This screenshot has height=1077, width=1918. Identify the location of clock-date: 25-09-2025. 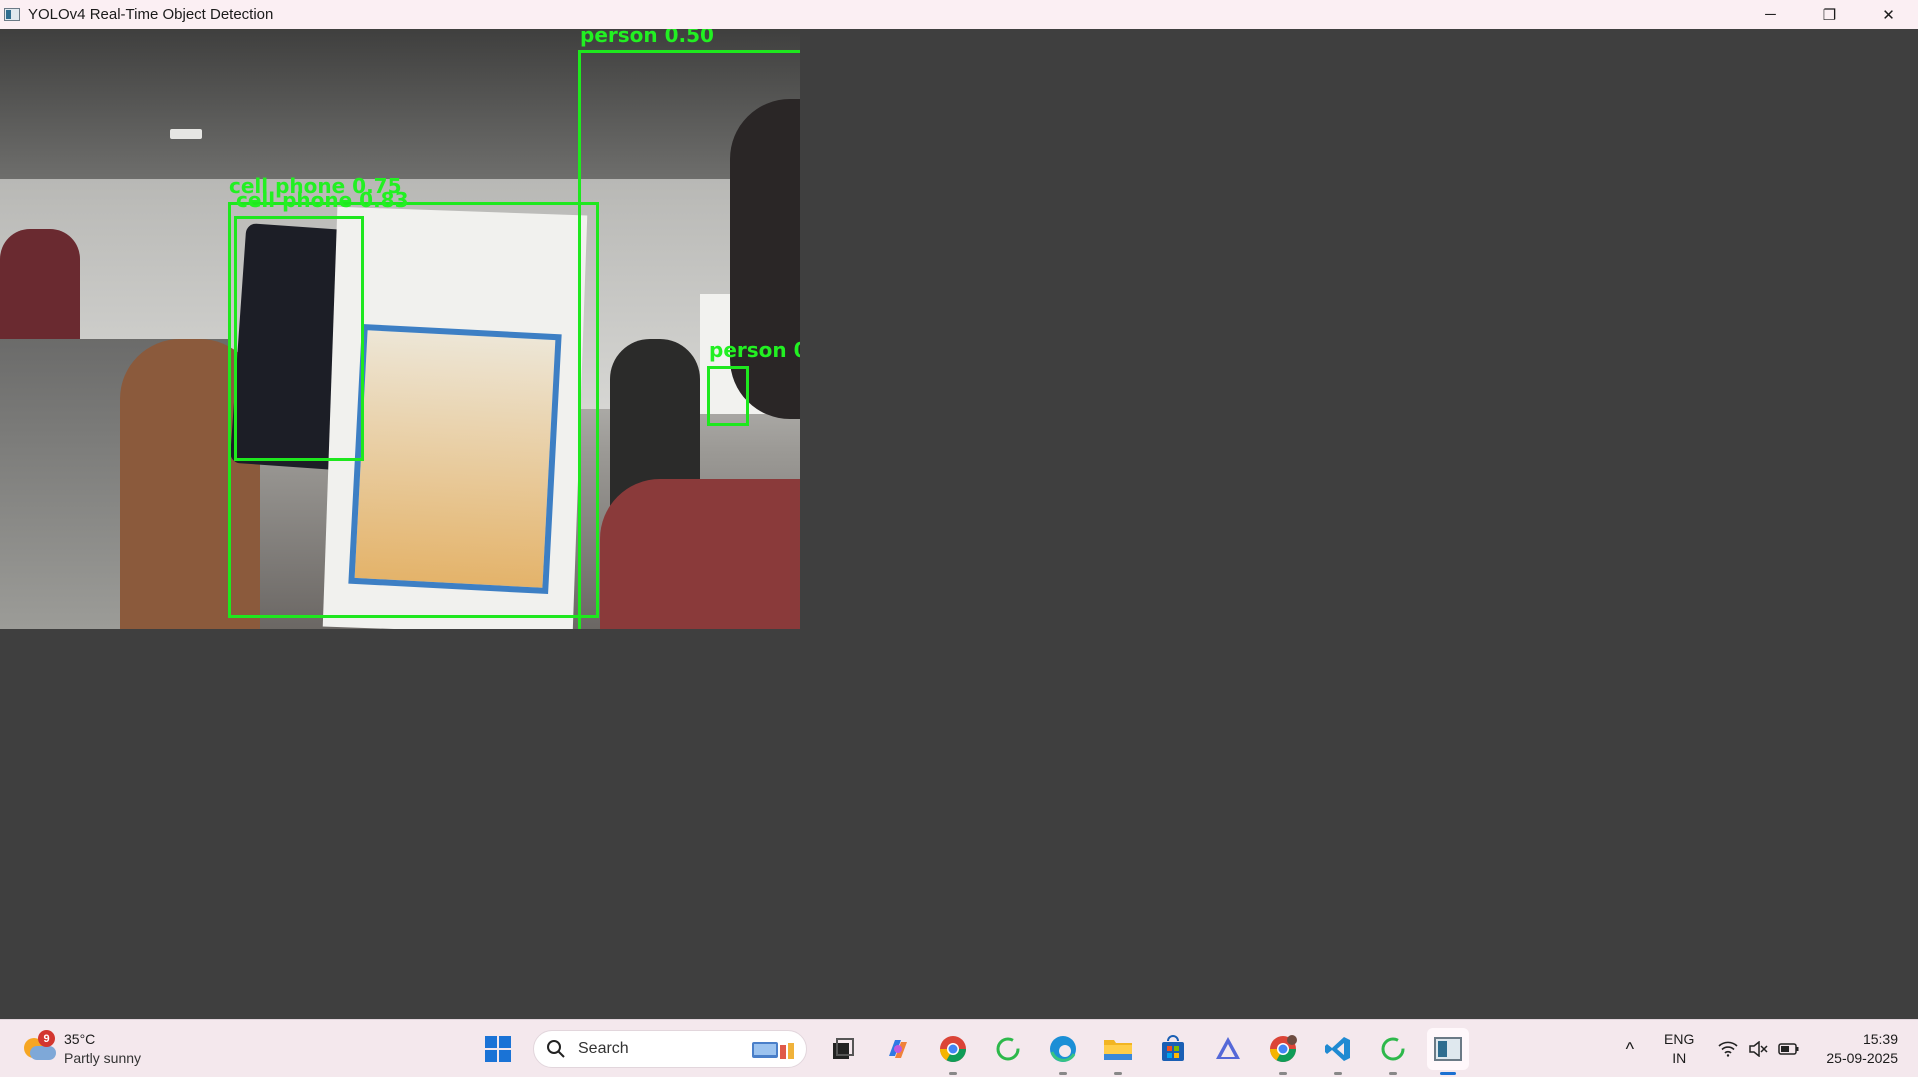
(1862, 1058).